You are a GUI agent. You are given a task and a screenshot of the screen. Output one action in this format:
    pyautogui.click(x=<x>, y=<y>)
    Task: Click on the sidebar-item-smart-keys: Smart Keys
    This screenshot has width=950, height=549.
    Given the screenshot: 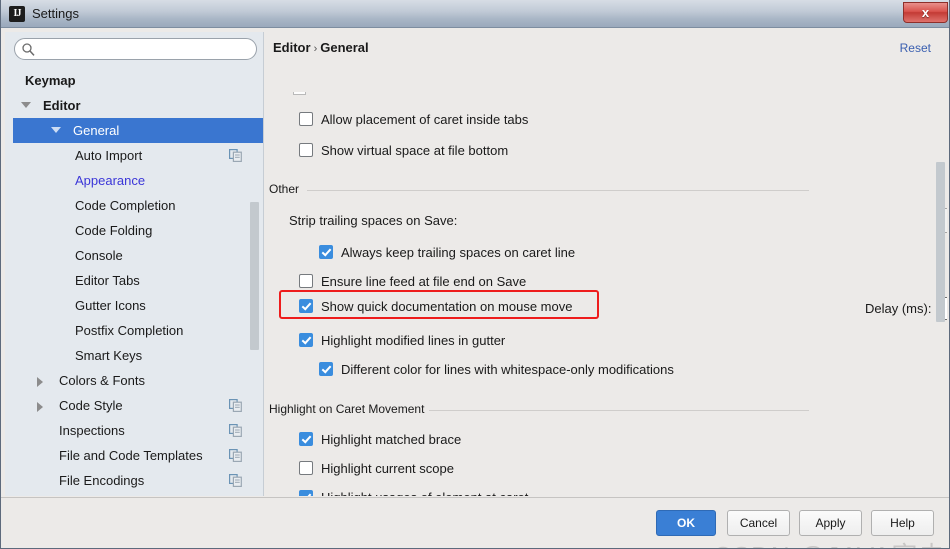 What is the action you would take?
    pyautogui.click(x=138, y=355)
    